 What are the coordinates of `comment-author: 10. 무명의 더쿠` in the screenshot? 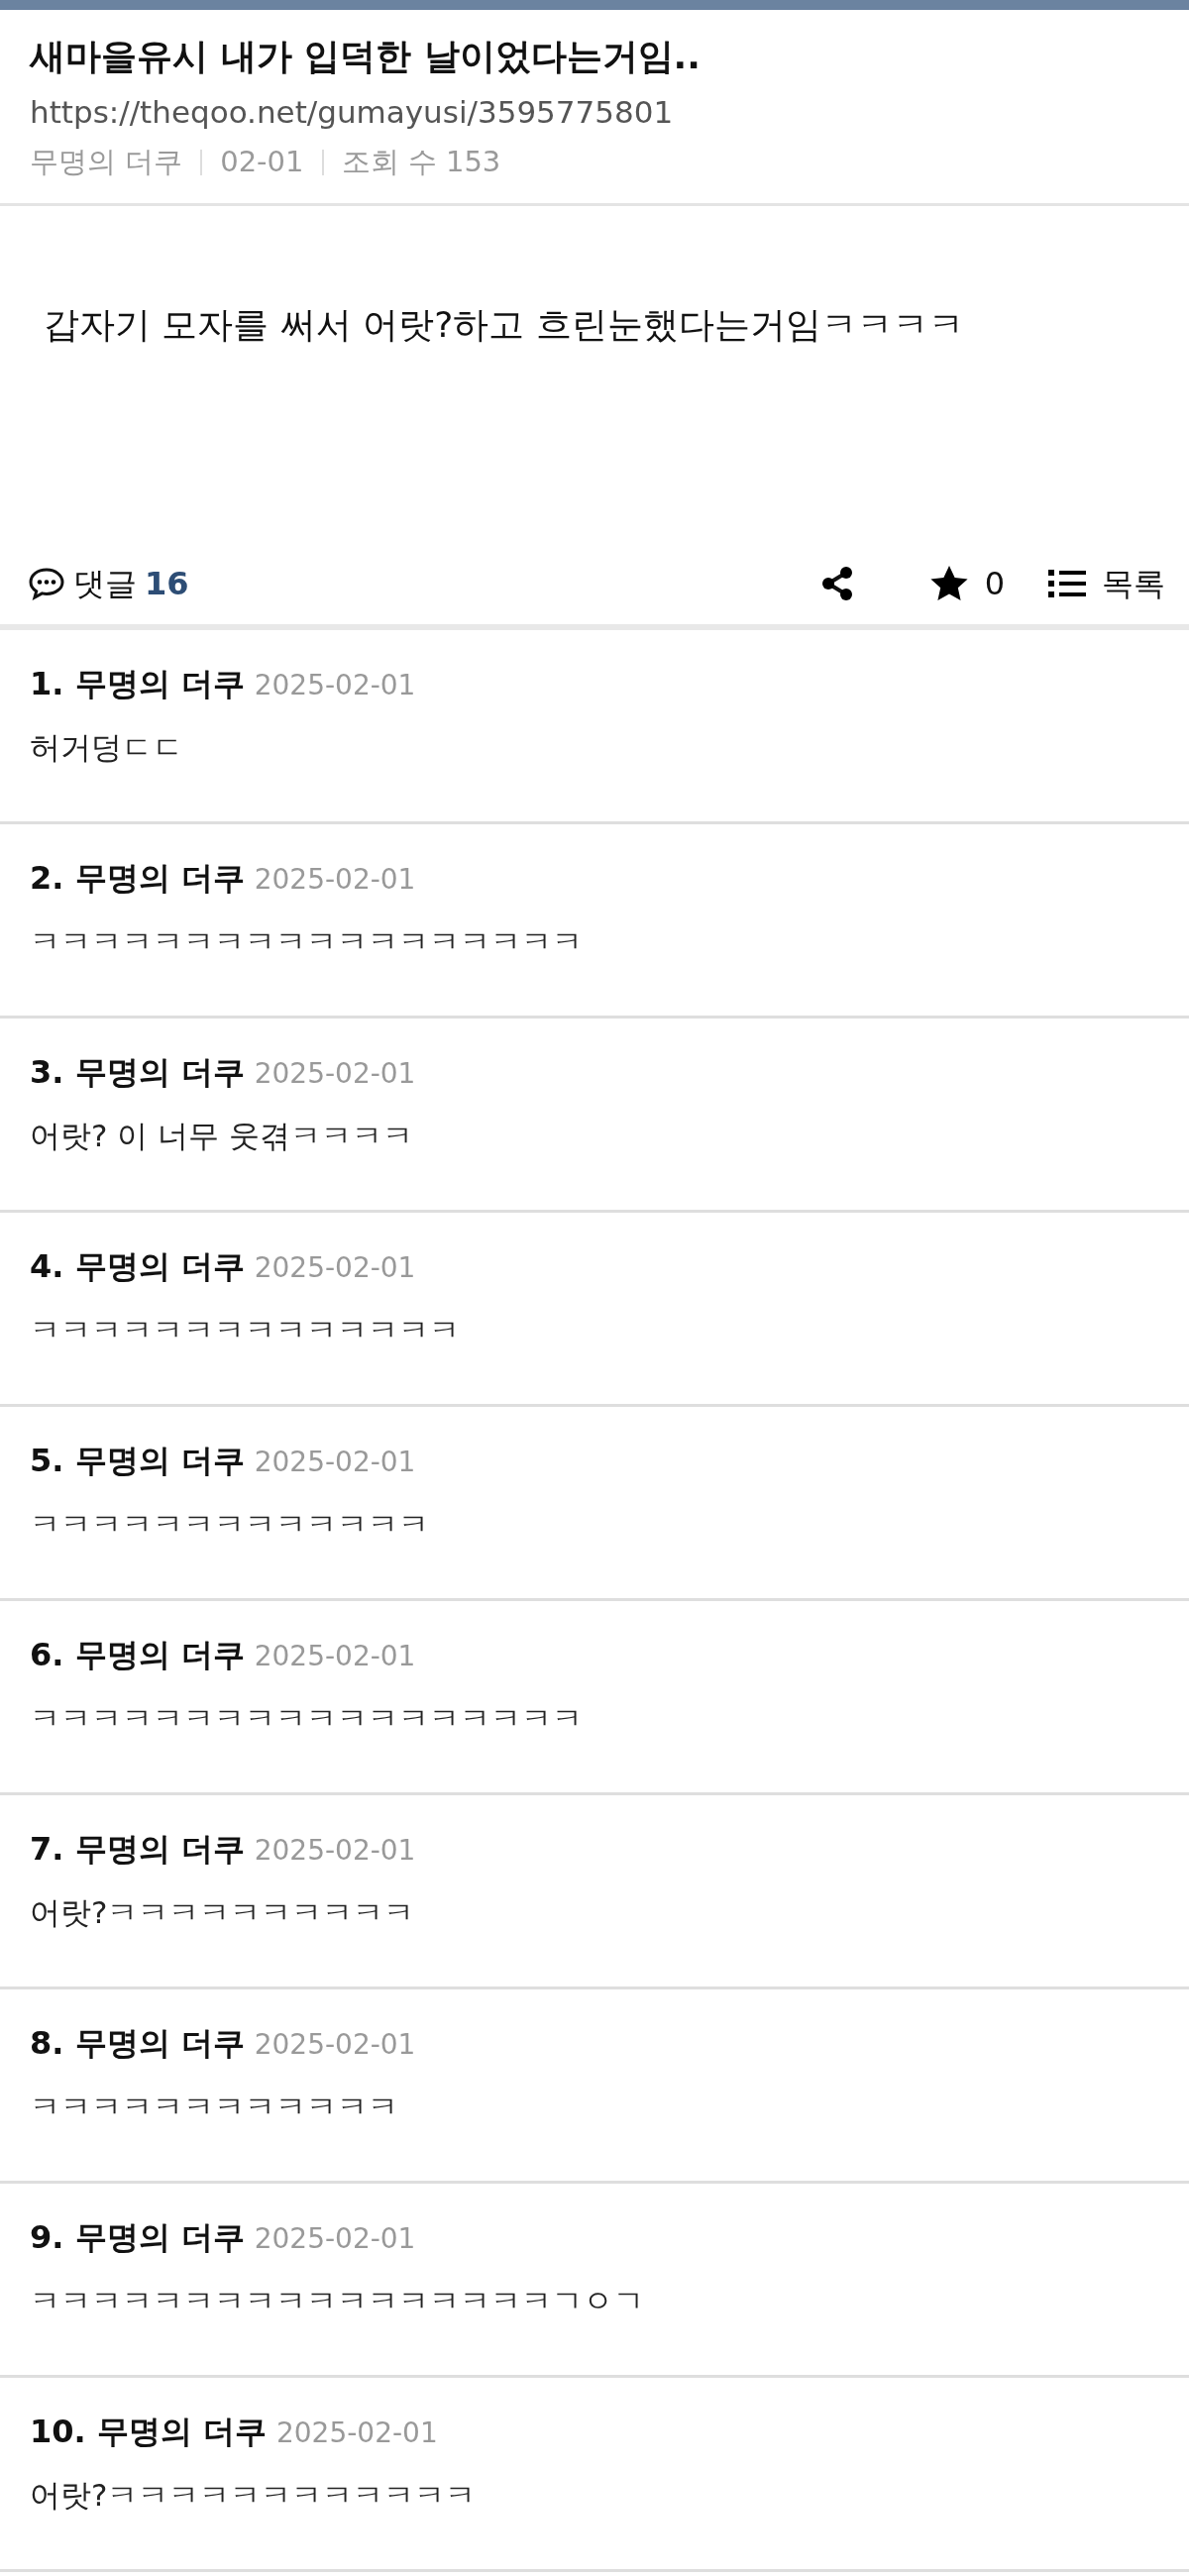 It's located at (149, 2432).